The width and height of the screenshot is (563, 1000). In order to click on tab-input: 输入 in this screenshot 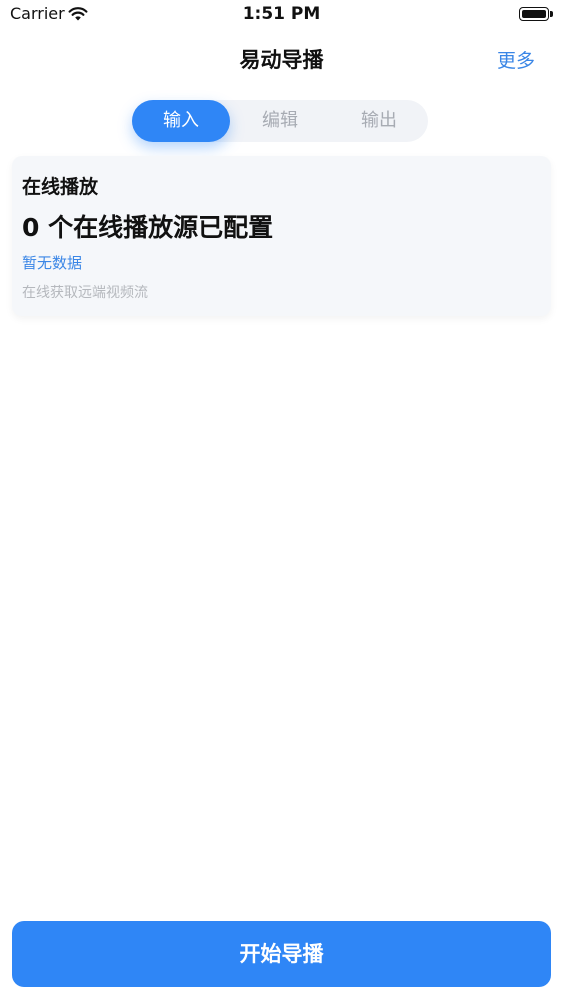, I will do `click(181, 121)`.